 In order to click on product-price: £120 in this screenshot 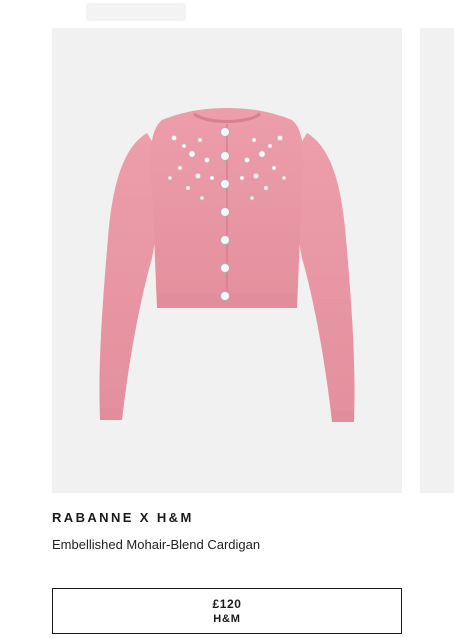, I will do `click(227, 603)`.